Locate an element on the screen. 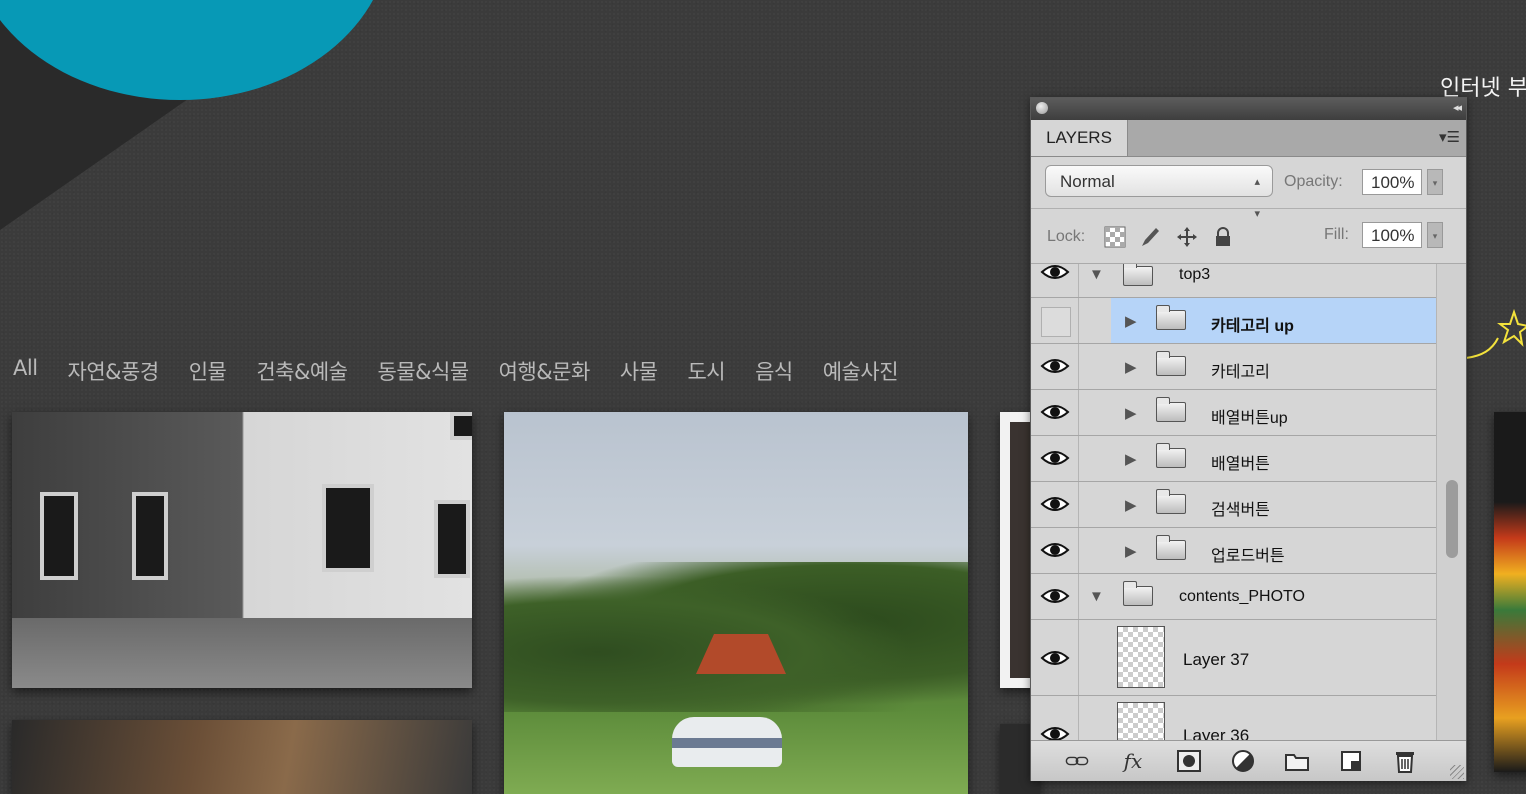 The height and width of the screenshot is (794, 1526). photo-palace is located at coordinates (1510, 592).